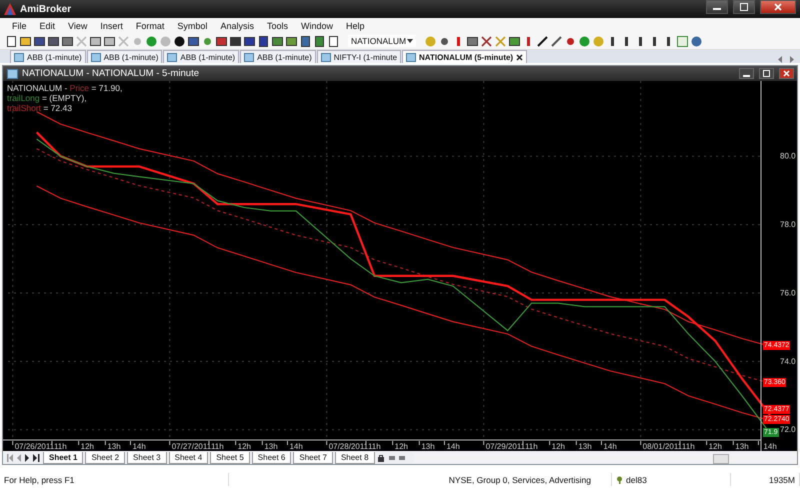  What do you see at coordinates (354, 458) in the screenshot?
I see `sheet-tab: Sheet 8` at bounding box center [354, 458].